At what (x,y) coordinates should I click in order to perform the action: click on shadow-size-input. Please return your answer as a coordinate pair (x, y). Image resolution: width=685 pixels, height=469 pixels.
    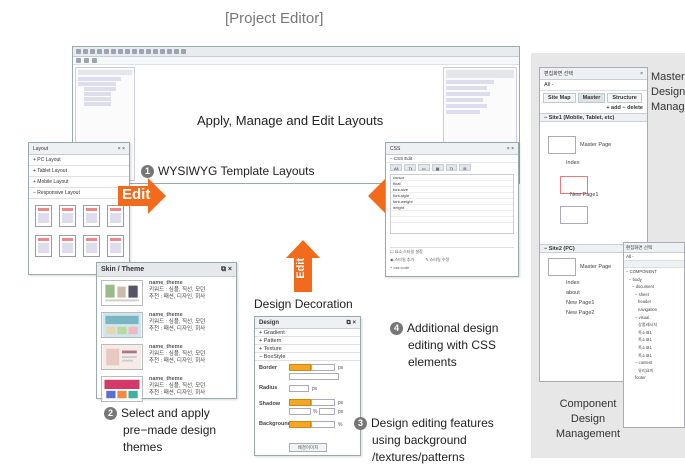
    Looking at the image, I should click on (323, 402).